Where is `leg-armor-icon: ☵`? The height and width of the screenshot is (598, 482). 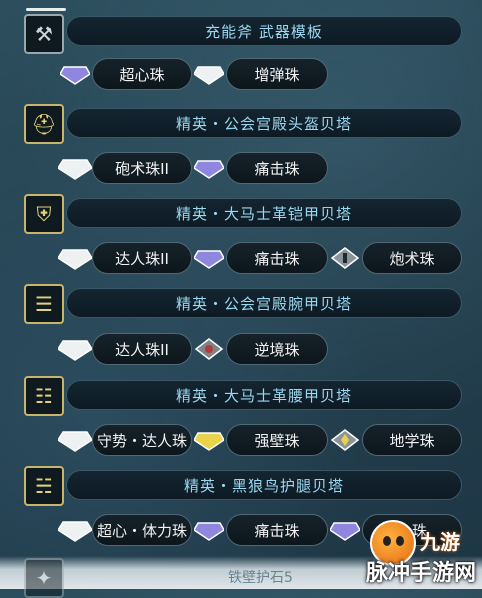
leg-armor-icon: ☵ is located at coordinates (44, 486).